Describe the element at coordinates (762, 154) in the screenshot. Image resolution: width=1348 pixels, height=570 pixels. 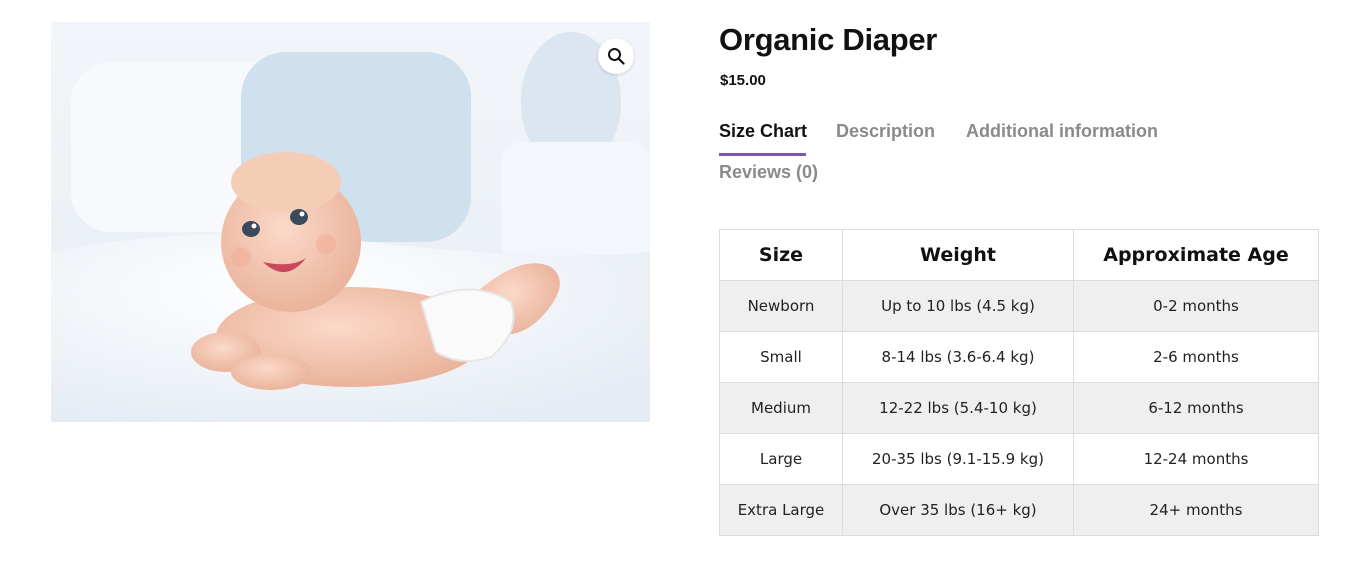
I see `active-tab-indicator` at that location.